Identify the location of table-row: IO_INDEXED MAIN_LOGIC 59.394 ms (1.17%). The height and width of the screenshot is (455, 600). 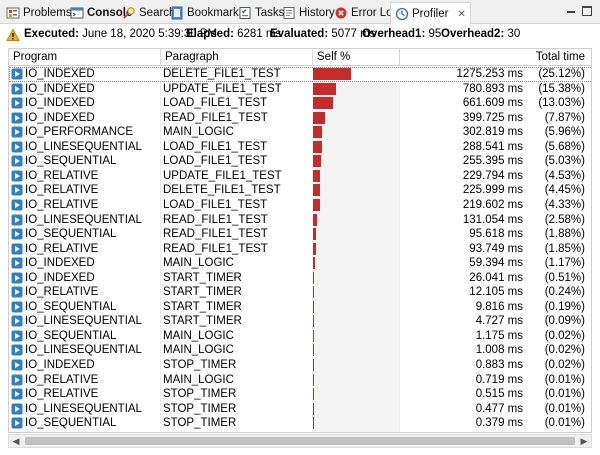
(300, 263).